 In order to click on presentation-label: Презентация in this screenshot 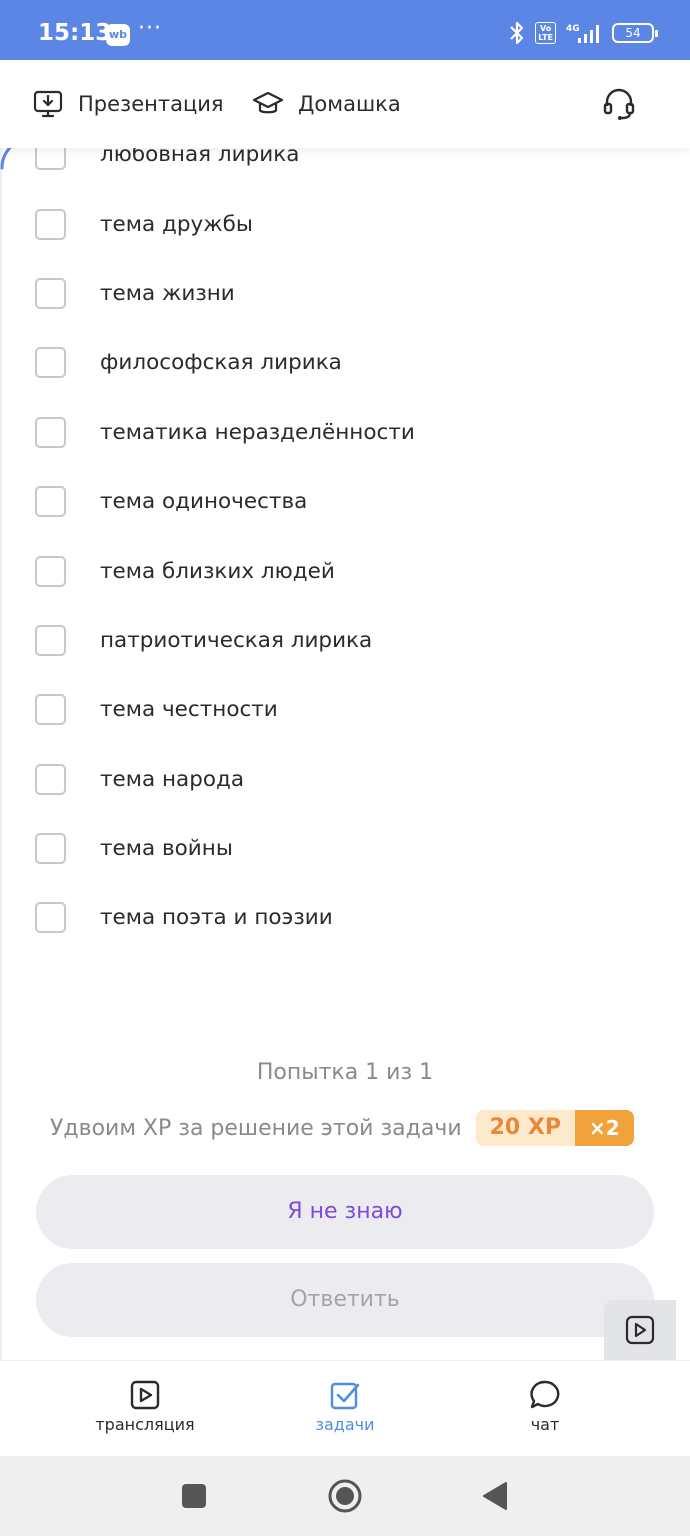, I will do `click(151, 104)`.